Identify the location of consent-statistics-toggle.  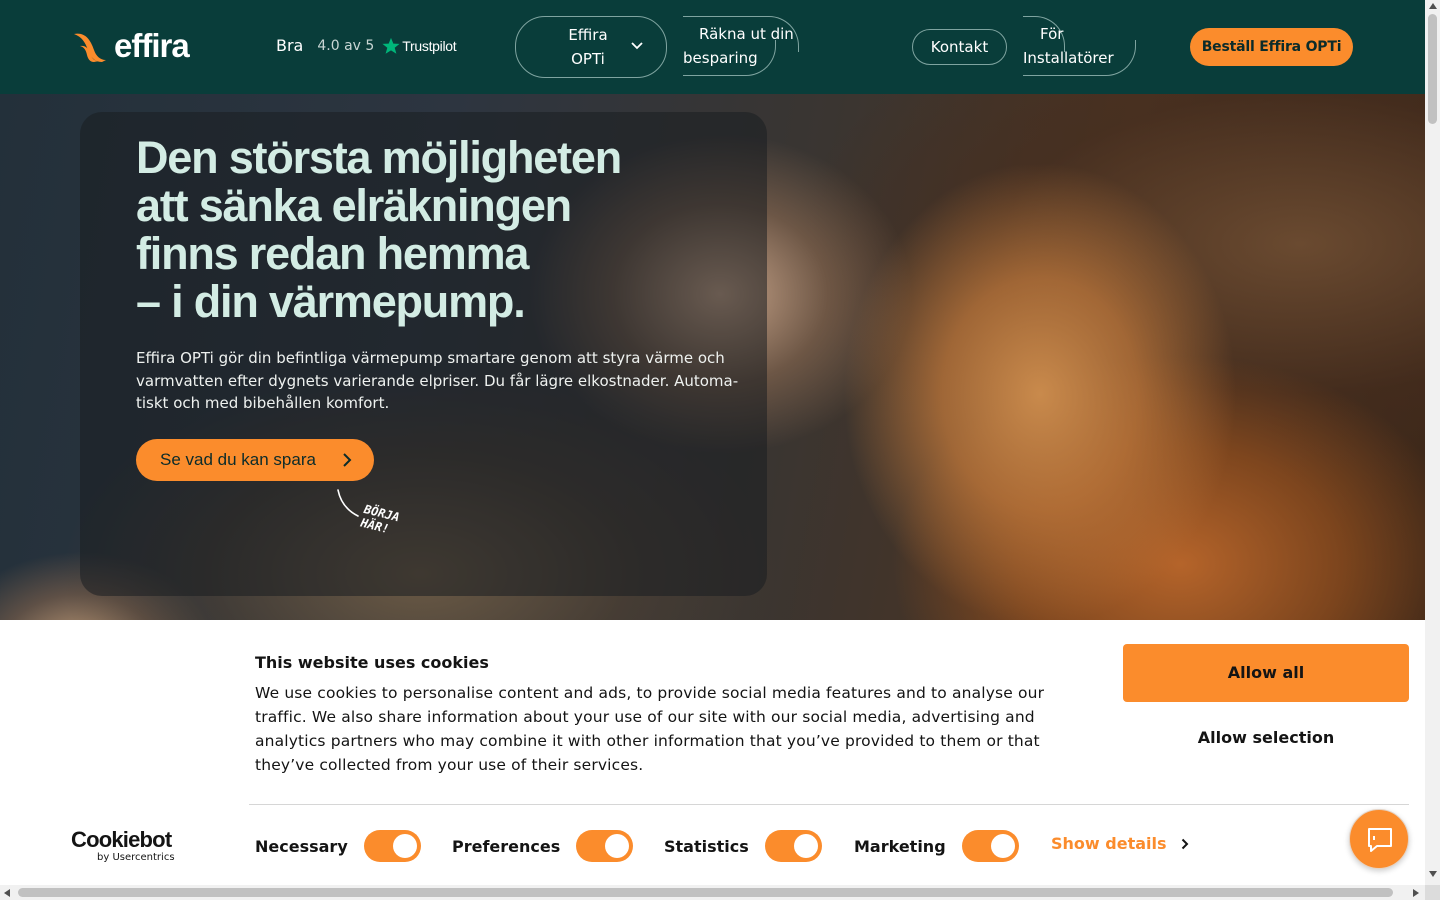
(793, 846).